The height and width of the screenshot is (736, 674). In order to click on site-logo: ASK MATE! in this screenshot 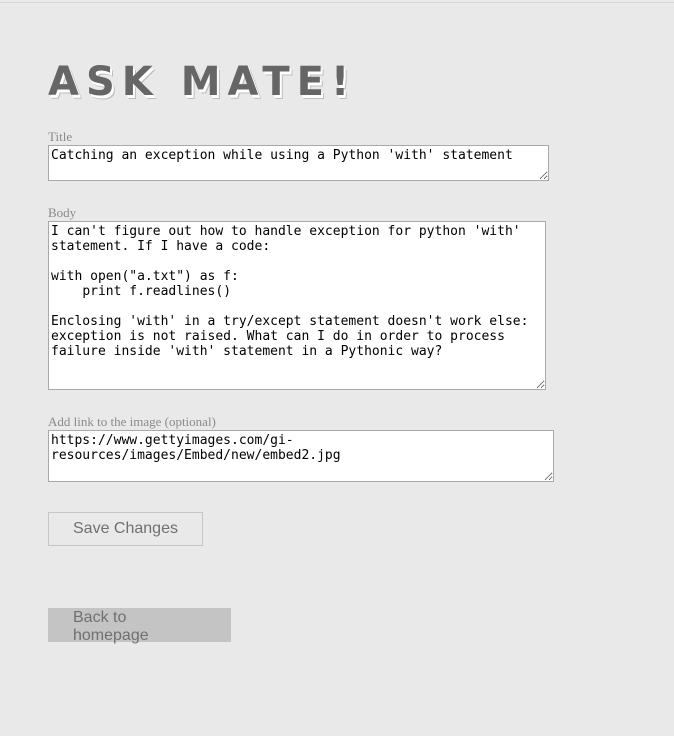, I will do `click(202, 82)`.